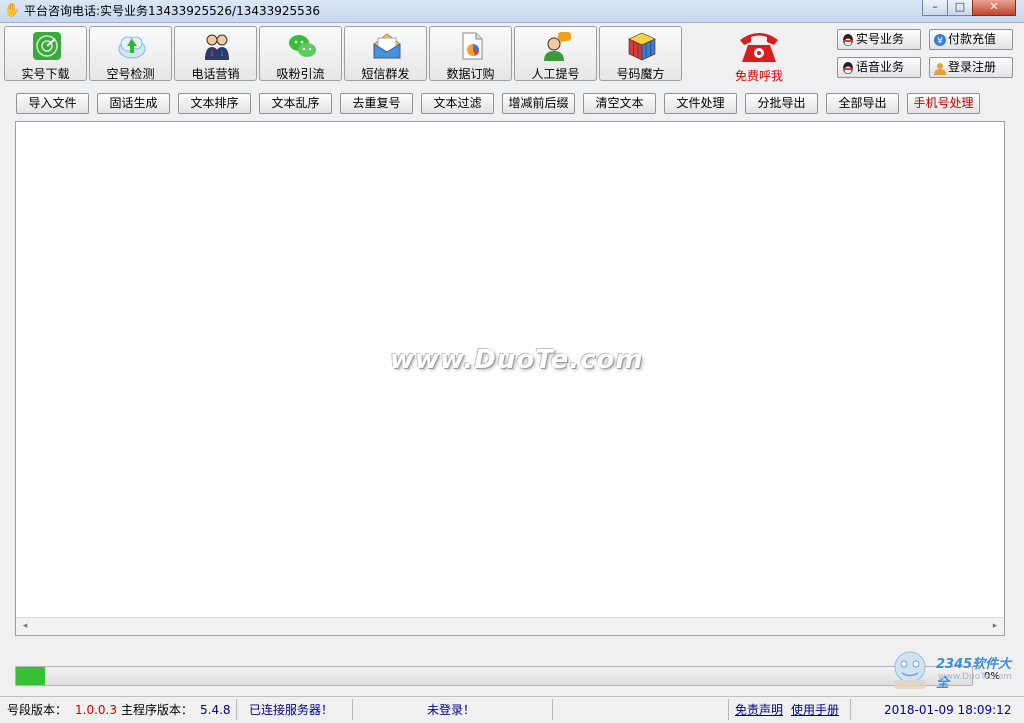 The height and width of the screenshot is (723, 1024). Describe the element at coordinates (948, 710) in the screenshot. I see `status-datetime: 2018-01-09 18:09:12` at that location.